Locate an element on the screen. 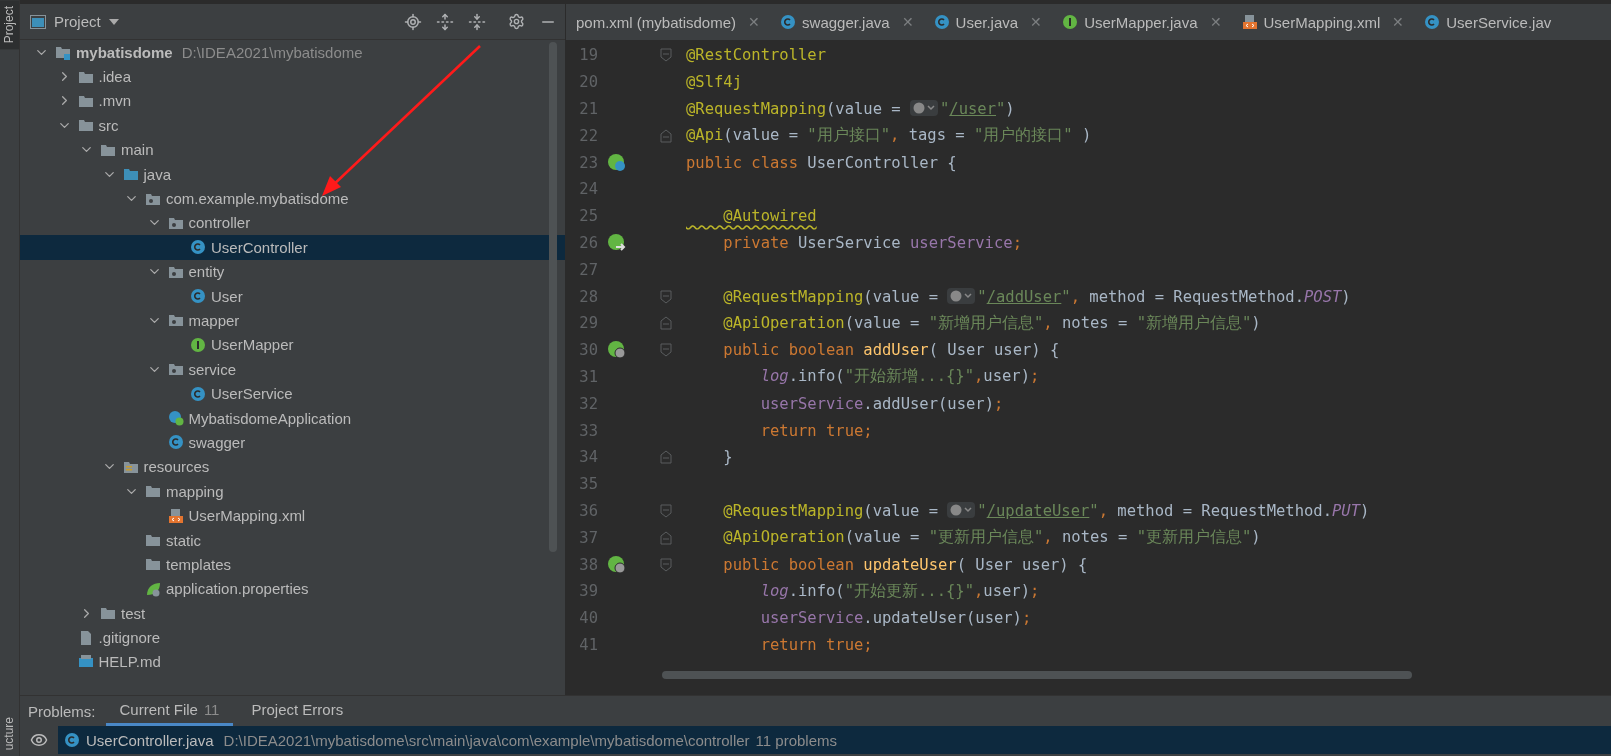 Image resolution: width=1611 pixels, height=756 pixels. settings-icon is located at coordinates (516, 21).